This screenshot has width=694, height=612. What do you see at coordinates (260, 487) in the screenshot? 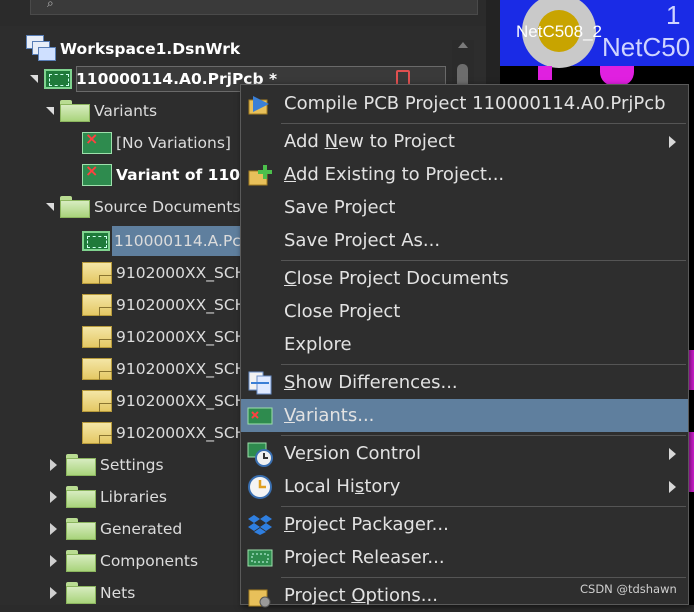
I see `clock-icon` at bounding box center [260, 487].